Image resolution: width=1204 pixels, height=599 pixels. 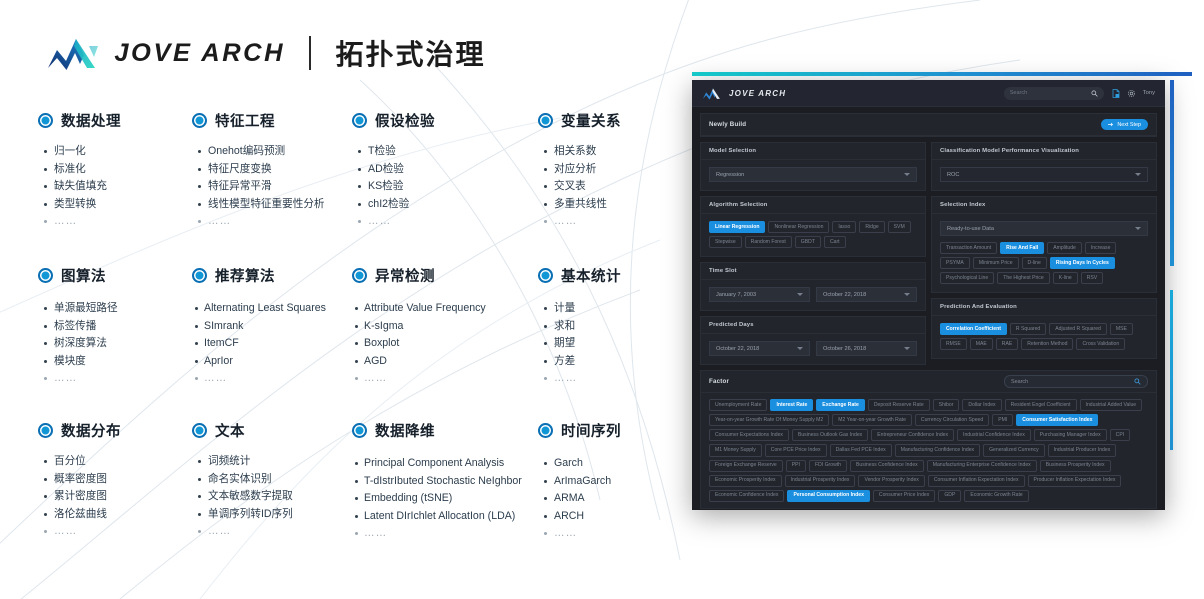 I want to click on tag-chip: Correlation Coefficient, so click(x=973, y=329).